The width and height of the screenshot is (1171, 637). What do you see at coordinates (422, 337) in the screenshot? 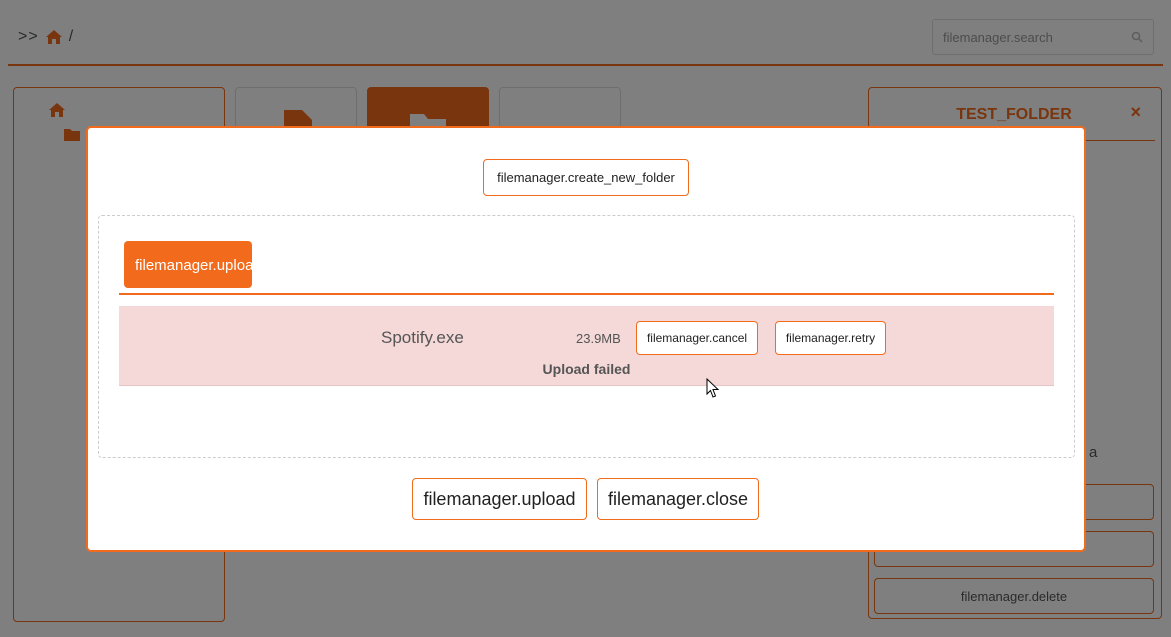
I see `file-name: Spotify.exe` at bounding box center [422, 337].